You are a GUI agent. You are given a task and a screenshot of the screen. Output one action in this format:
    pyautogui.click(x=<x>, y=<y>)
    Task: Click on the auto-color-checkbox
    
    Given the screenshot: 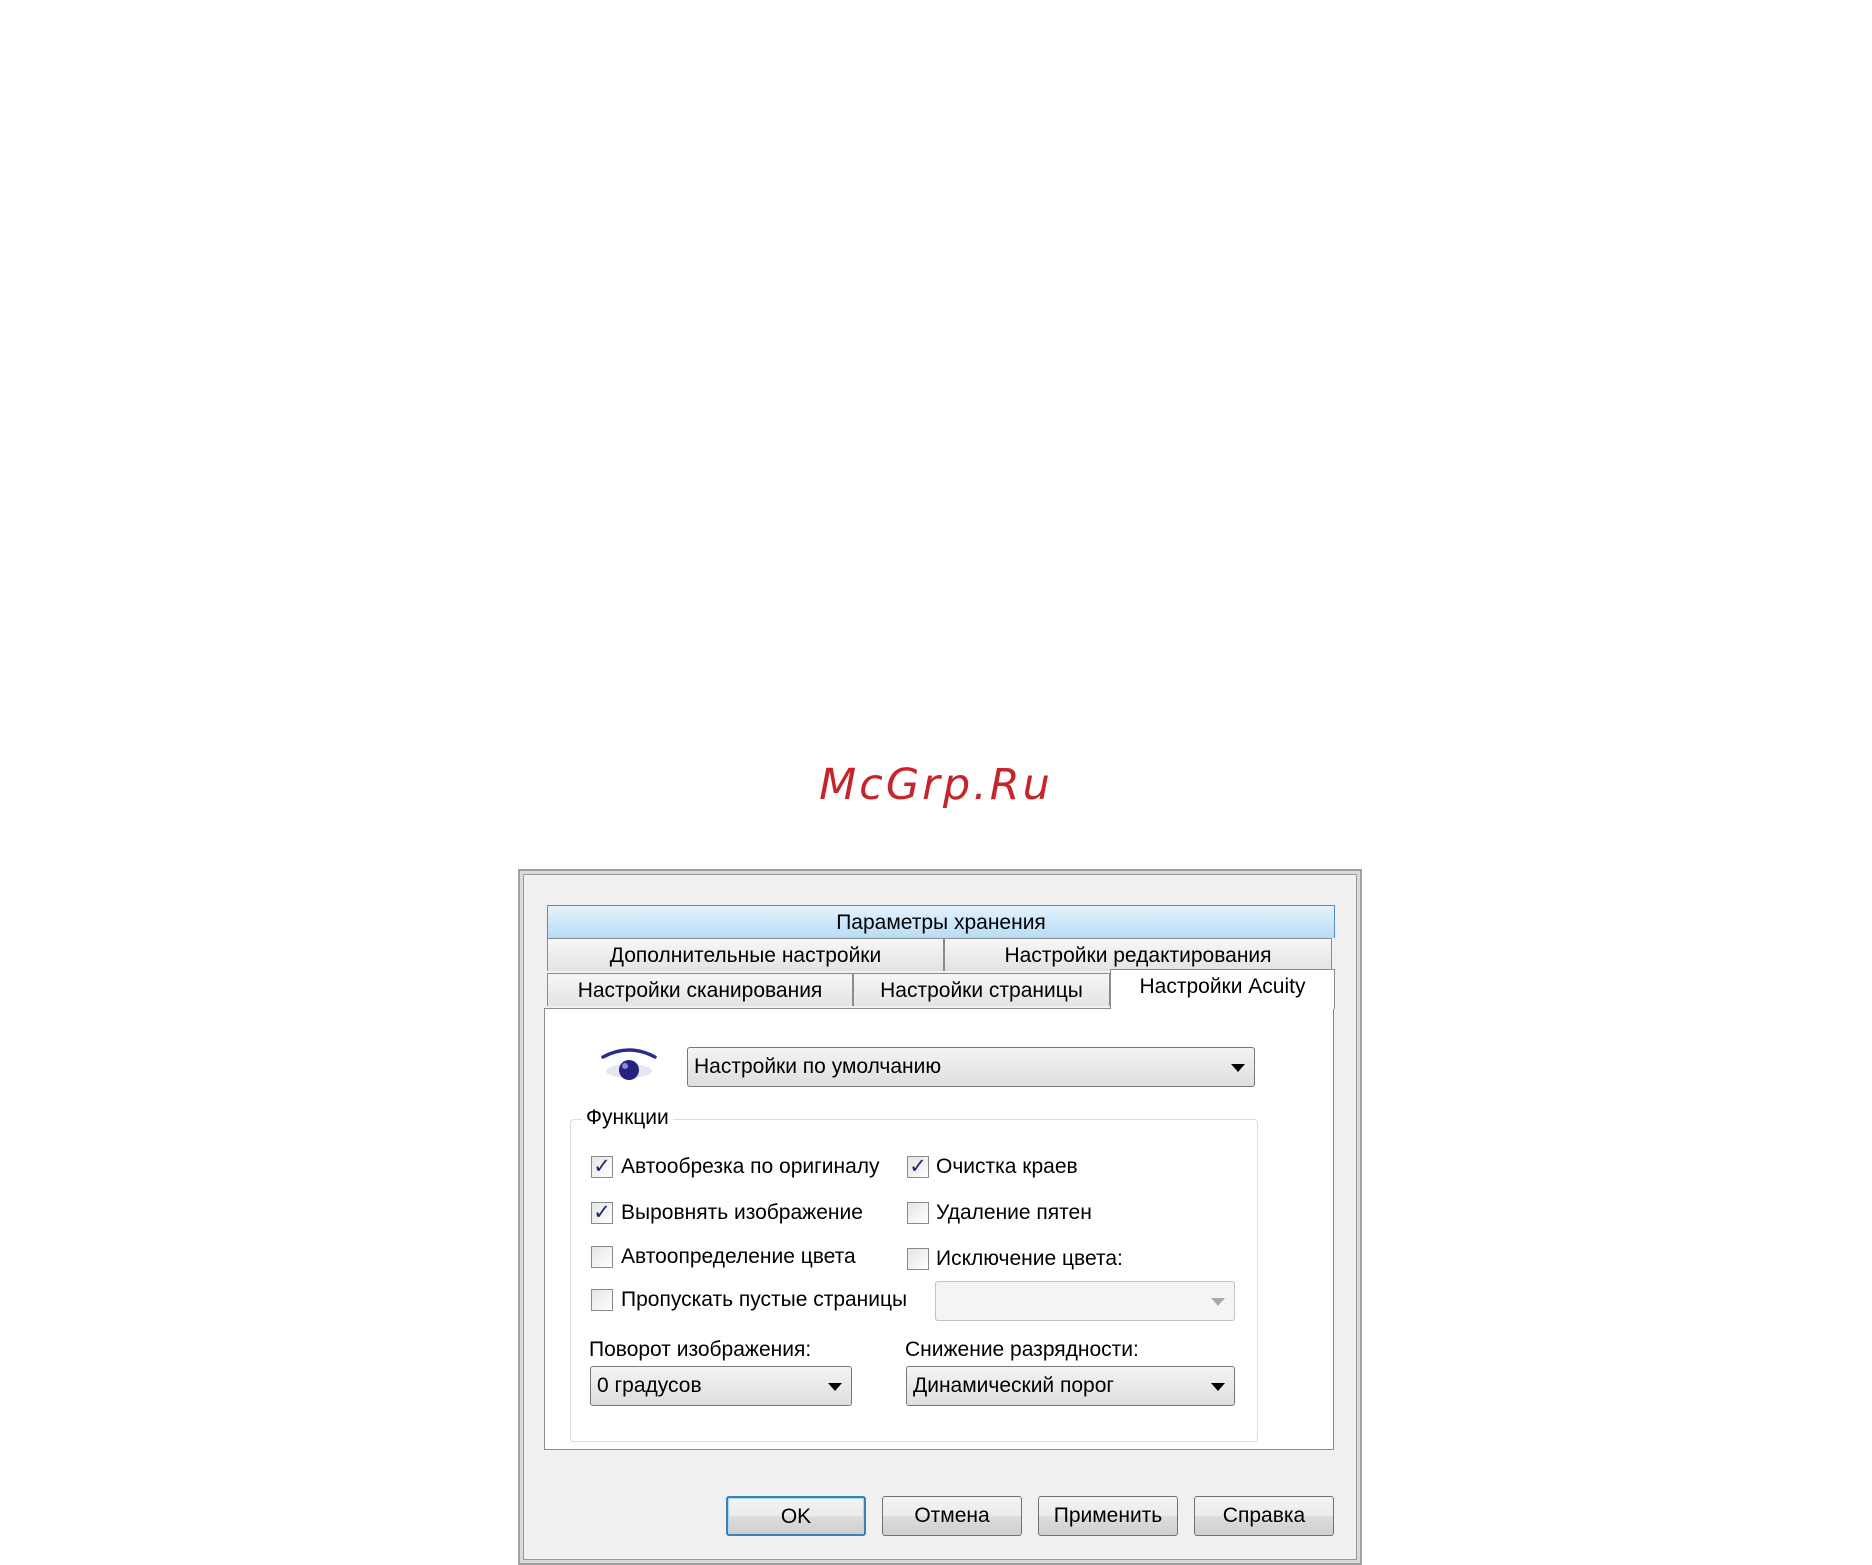 What is the action you would take?
    pyautogui.click(x=602, y=1257)
    